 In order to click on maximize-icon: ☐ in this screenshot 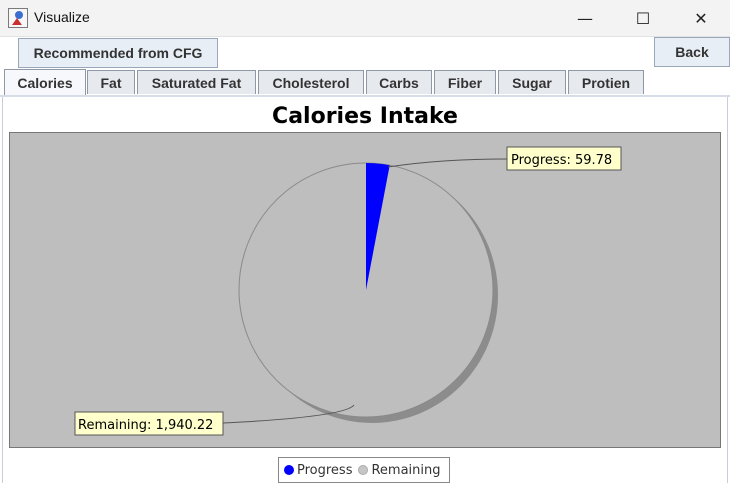, I will do `click(643, 18)`.